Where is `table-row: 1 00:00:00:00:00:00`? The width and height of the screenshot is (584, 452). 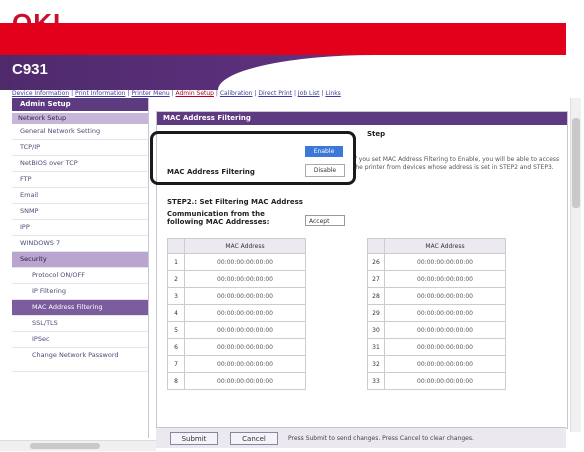
table-row: 1 00:00:00:00:00:00 is located at coordinates (236, 262).